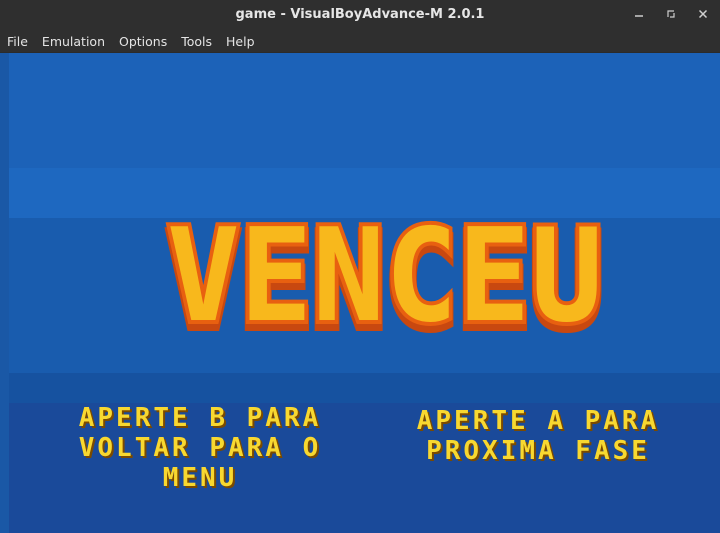 The image size is (720, 533). I want to click on menu-options: Options, so click(143, 41).